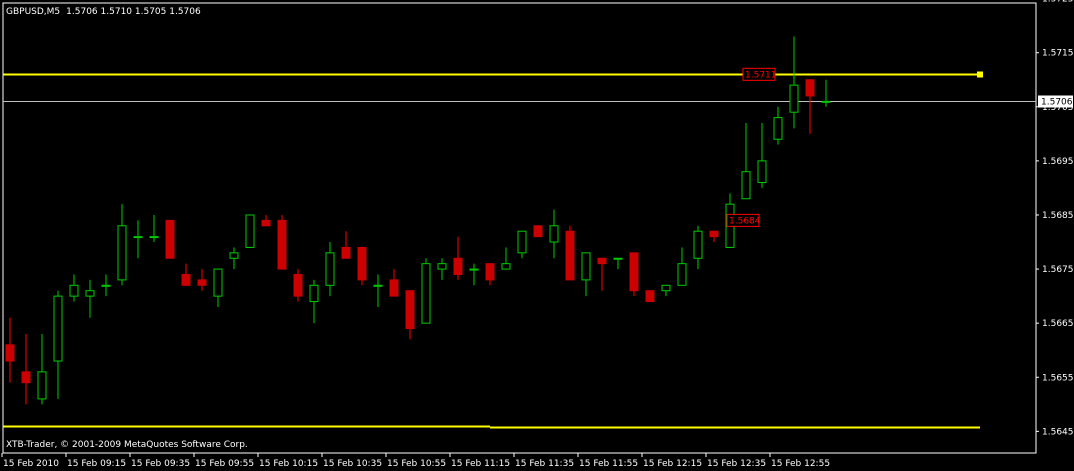 The height and width of the screenshot is (471, 1074). What do you see at coordinates (1058, 162) in the screenshot?
I see `y-tick-label: 1.5695` at bounding box center [1058, 162].